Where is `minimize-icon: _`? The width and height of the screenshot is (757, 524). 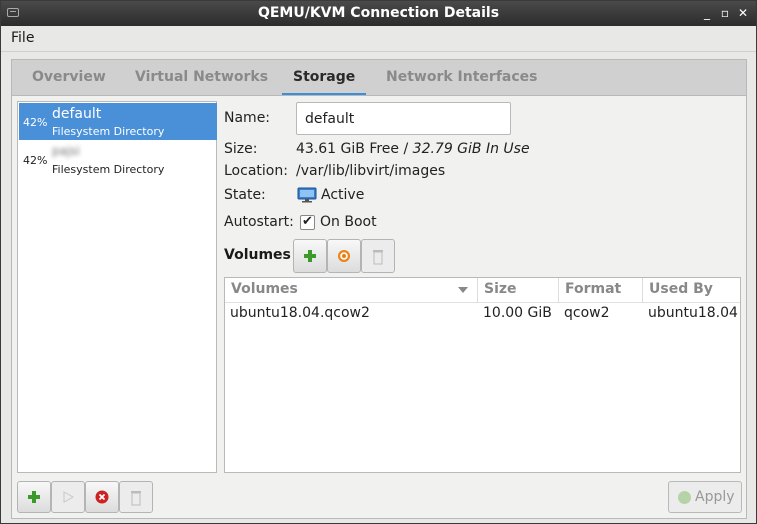
minimize-icon: _ is located at coordinates (707, 13).